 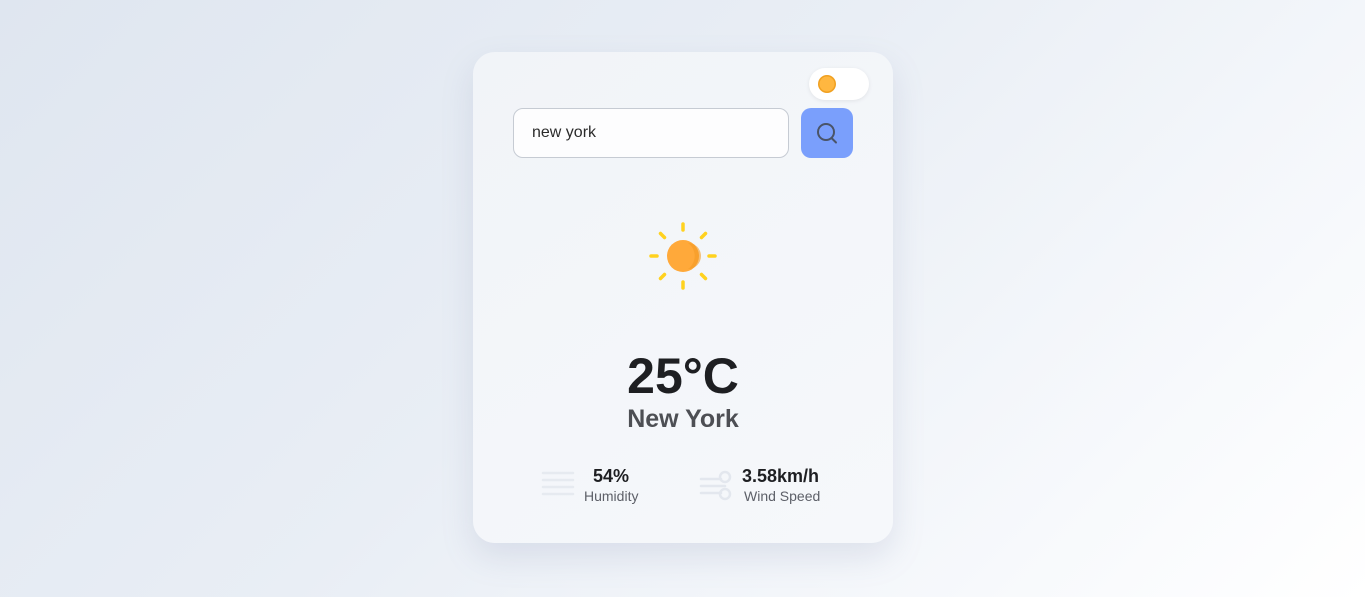 What do you see at coordinates (683, 376) in the screenshot?
I see `temperature: 25°C` at bounding box center [683, 376].